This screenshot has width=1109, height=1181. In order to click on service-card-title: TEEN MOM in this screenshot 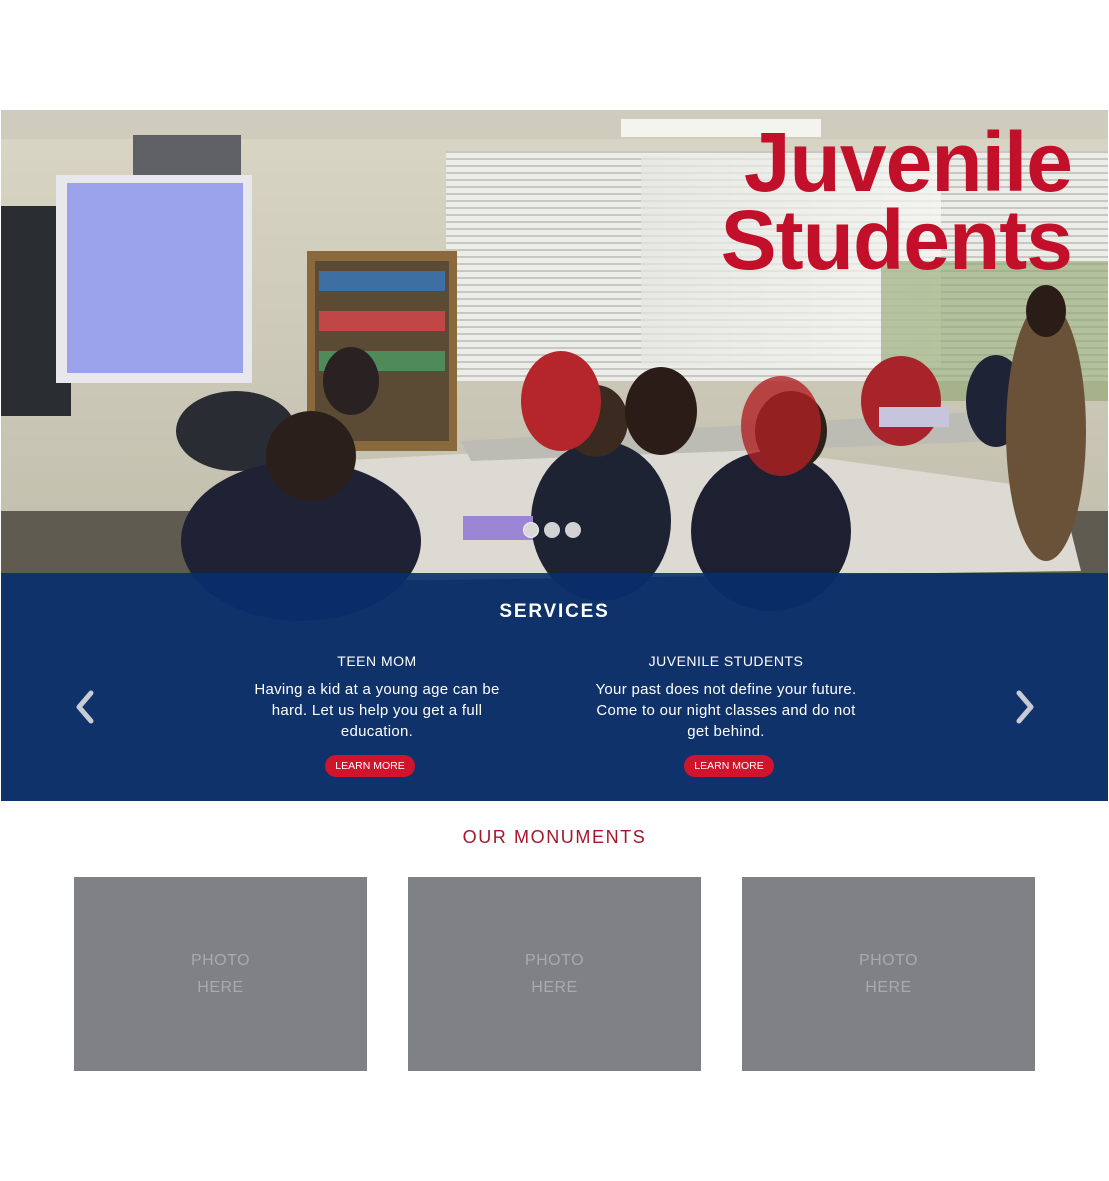, I will do `click(377, 661)`.